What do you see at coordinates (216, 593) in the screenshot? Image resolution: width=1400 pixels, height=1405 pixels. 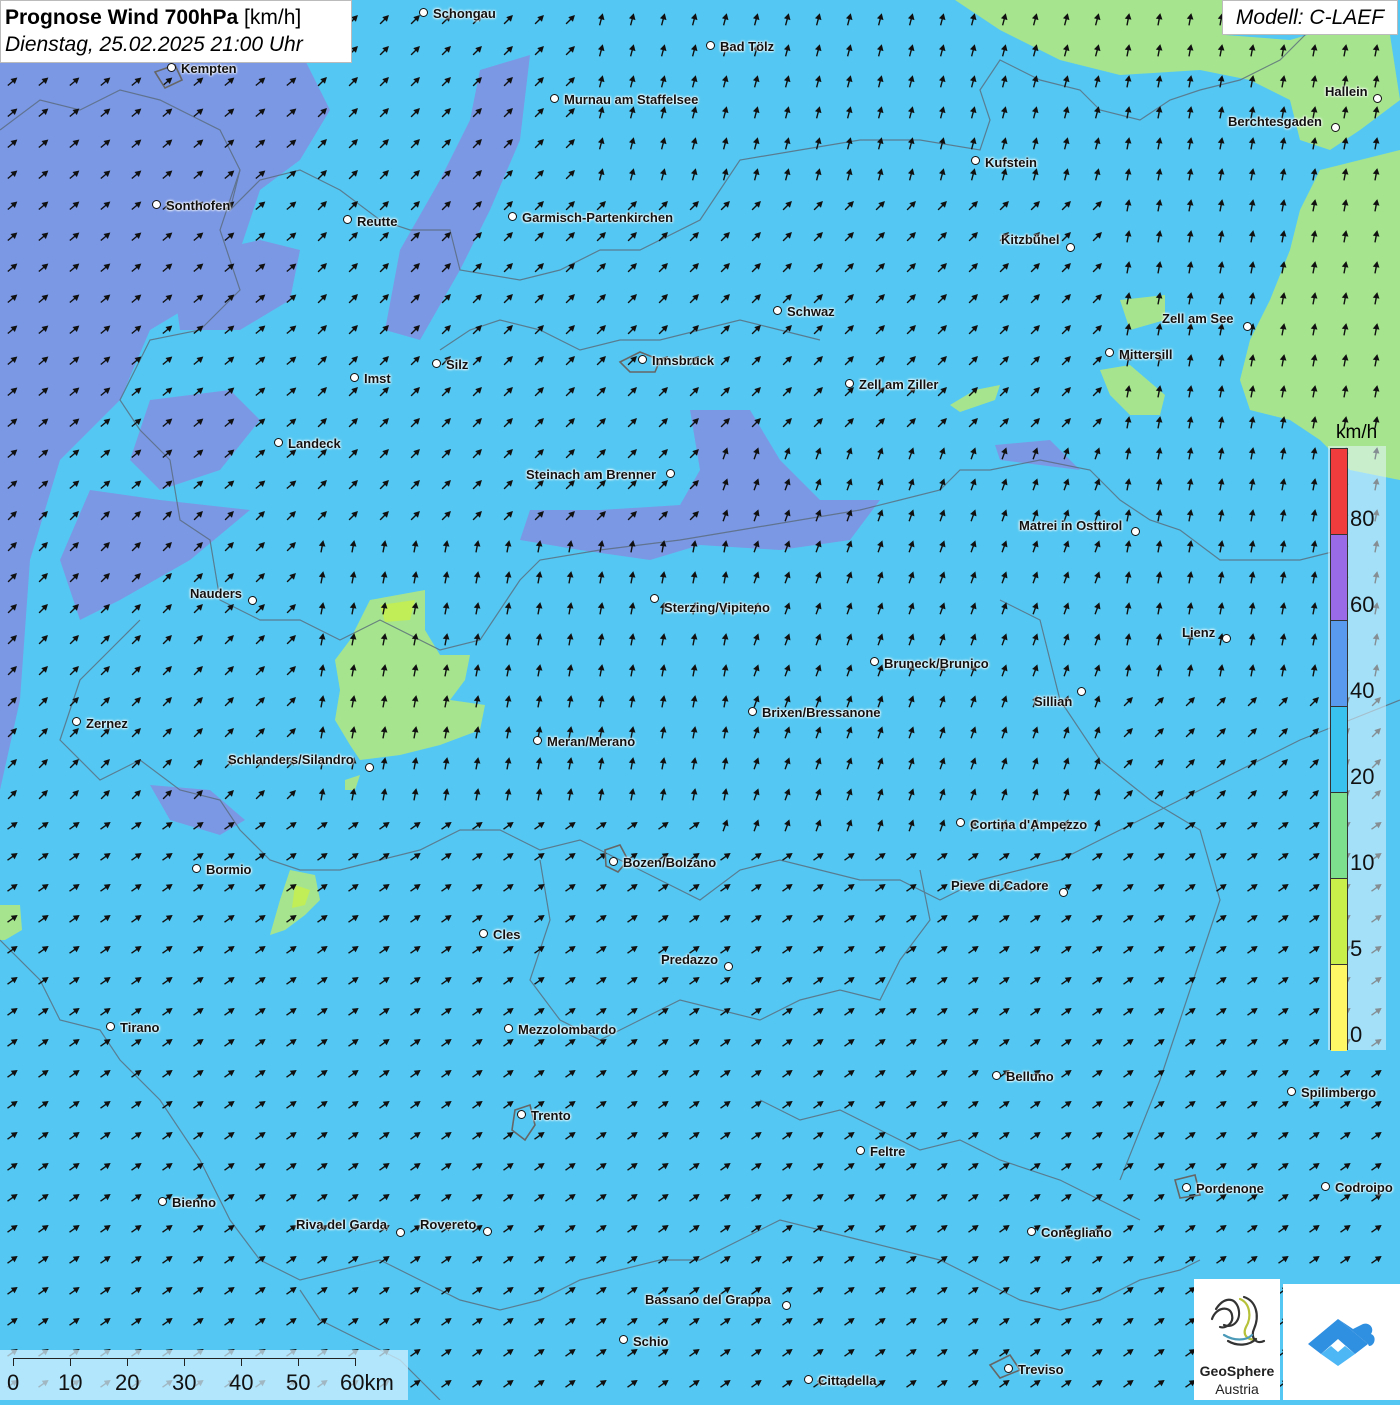 I see `city-label: Nauders` at bounding box center [216, 593].